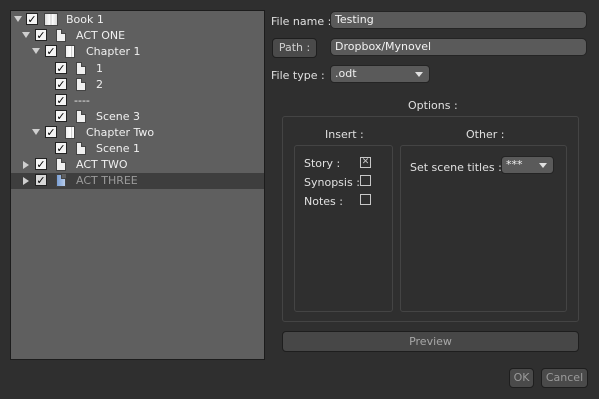  I want to click on tree-item-label: 2, so click(99, 84).